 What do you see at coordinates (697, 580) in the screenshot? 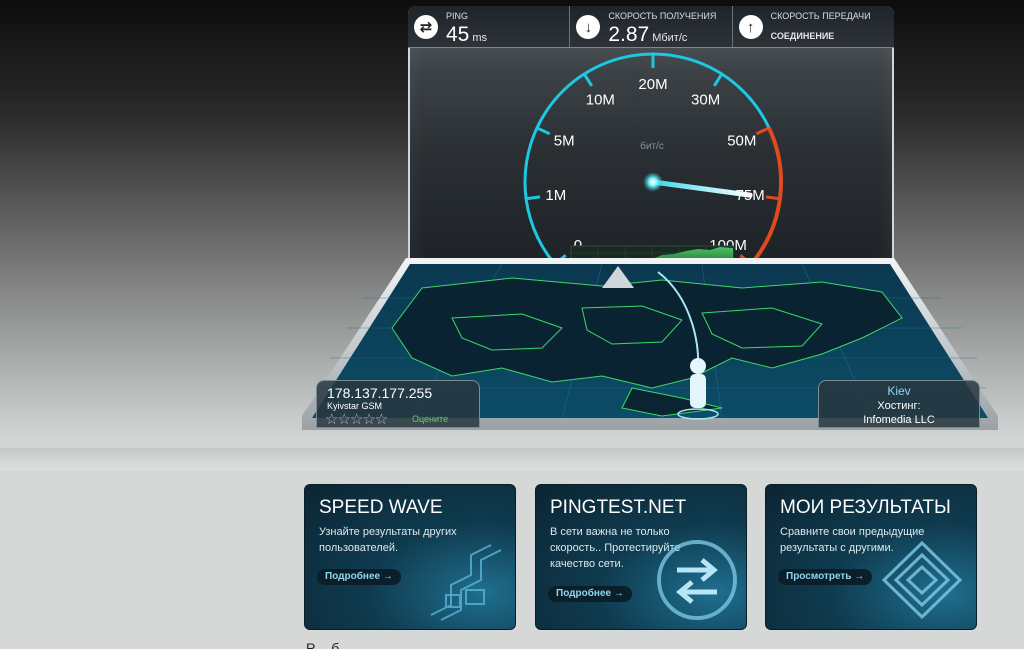
I see `exchange-arrows-icon` at bounding box center [697, 580].